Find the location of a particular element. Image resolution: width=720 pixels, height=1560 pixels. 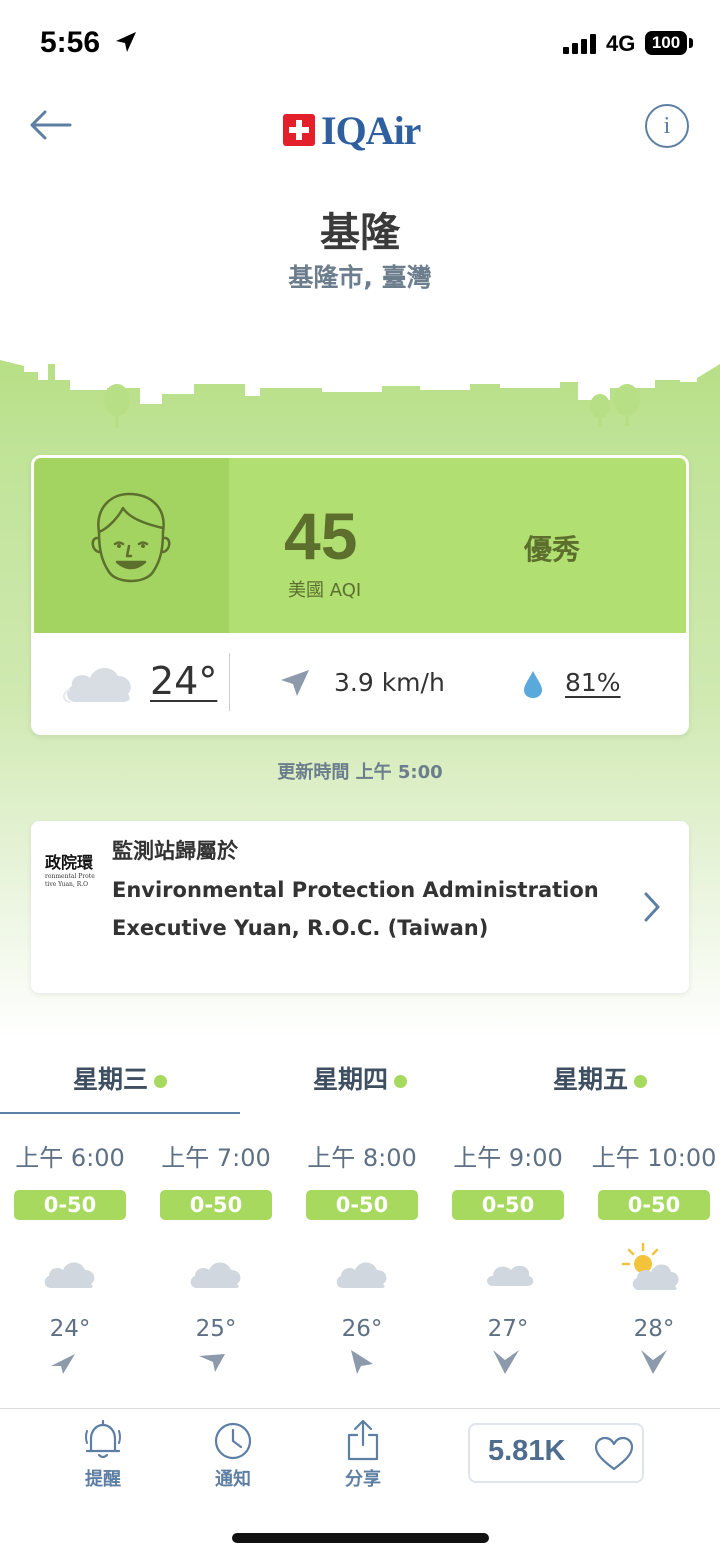

tab-friday: 星期五 is located at coordinates (600, 1078).